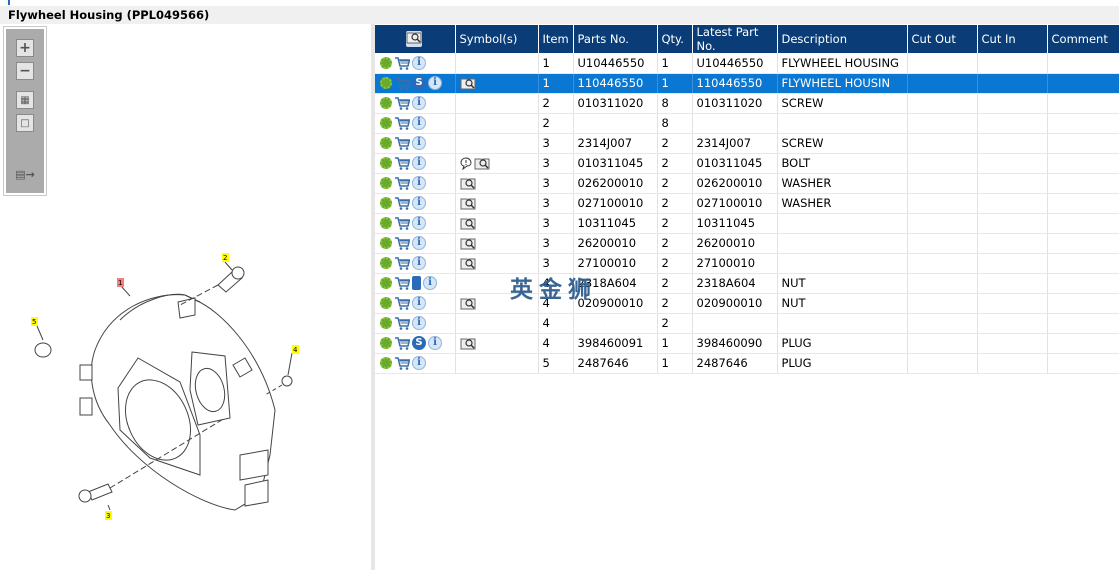 The width and height of the screenshot is (1119, 570). Describe the element at coordinates (120, 283) in the screenshot. I see `callout-1: 1` at that location.